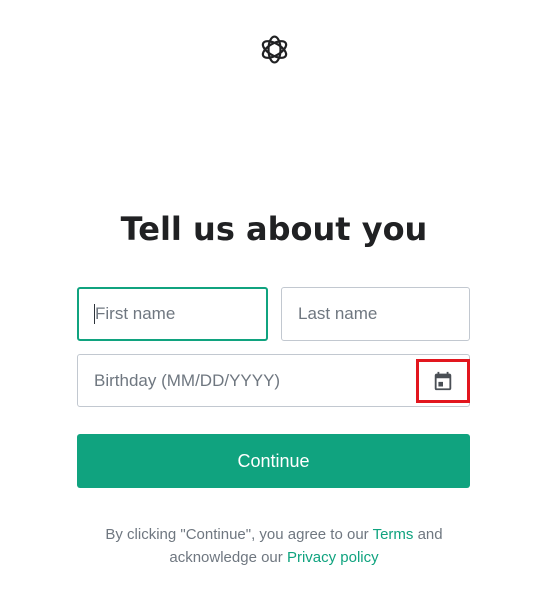 The image size is (559, 600). What do you see at coordinates (393, 534) in the screenshot?
I see `terms-link: Terms` at bounding box center [393, 534].